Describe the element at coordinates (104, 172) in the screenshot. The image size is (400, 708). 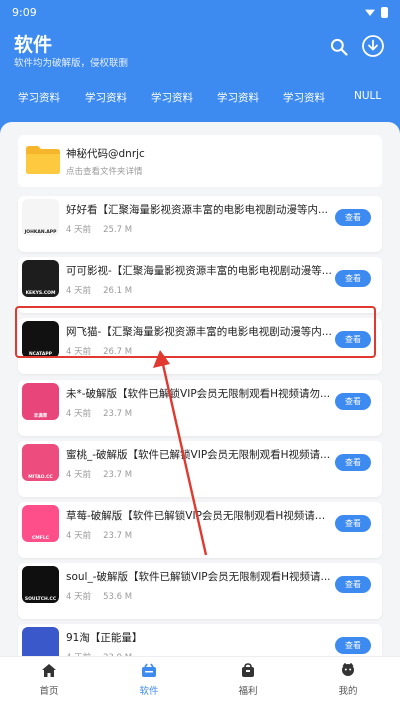
I see `folder-subtitle: 点击查看文件夹详情` at that location.